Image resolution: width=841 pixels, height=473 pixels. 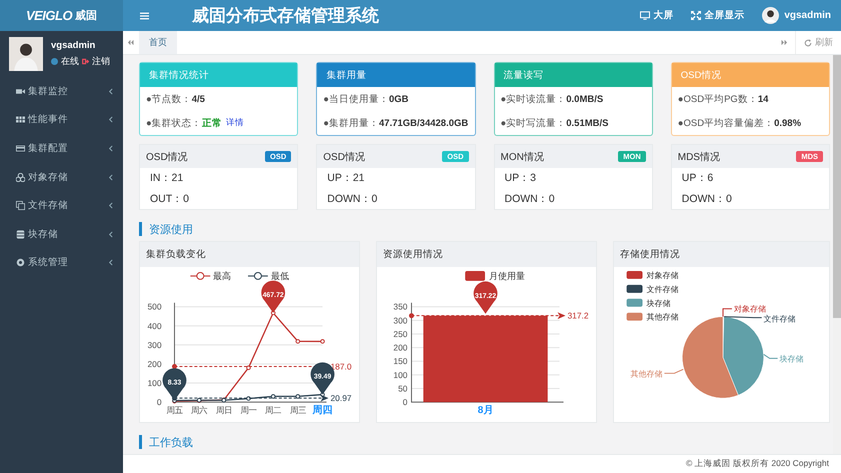 What do you see at coordinates (26, 54) in the screenshot?
I see `avatar` at bounding box center [26, 54].